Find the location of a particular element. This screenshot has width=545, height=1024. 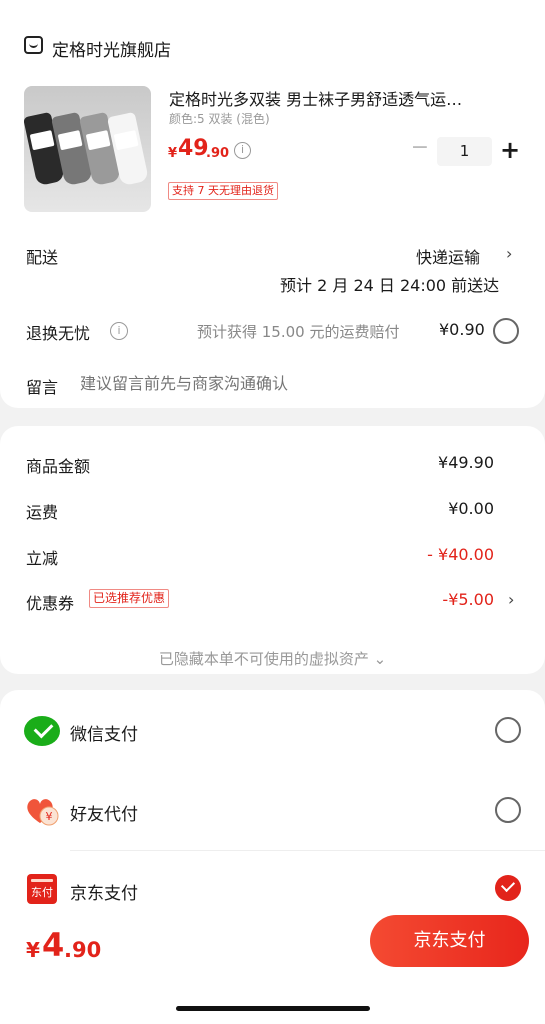

friend-pay-radio is located at coordinates (508, 810).